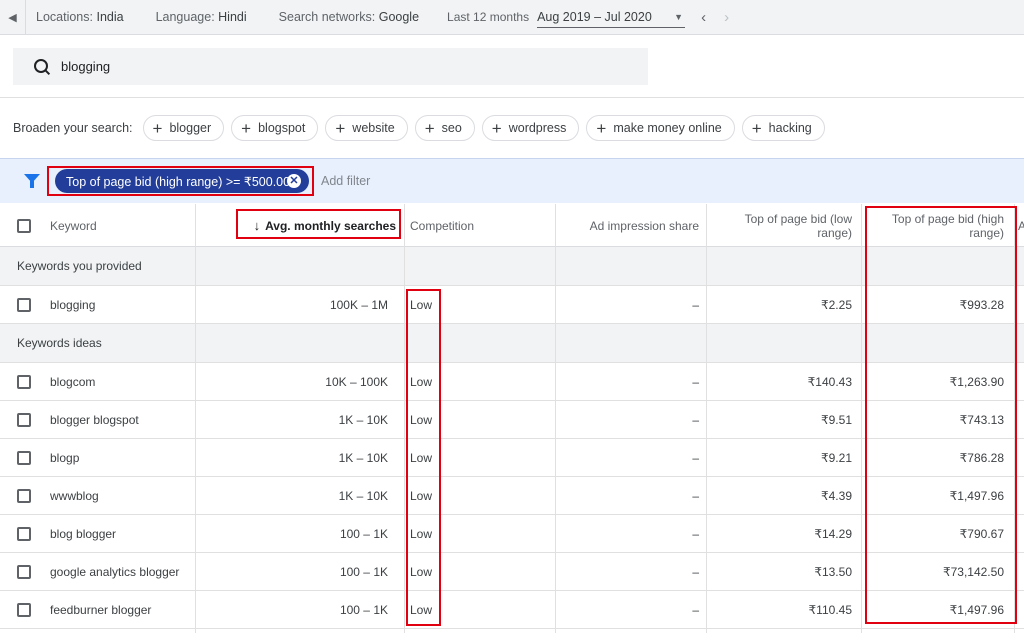 Image resolution: width=1024 pixels, height=633 pixels. I want to click on broaden-chip-website: + website, so click(366, 128).